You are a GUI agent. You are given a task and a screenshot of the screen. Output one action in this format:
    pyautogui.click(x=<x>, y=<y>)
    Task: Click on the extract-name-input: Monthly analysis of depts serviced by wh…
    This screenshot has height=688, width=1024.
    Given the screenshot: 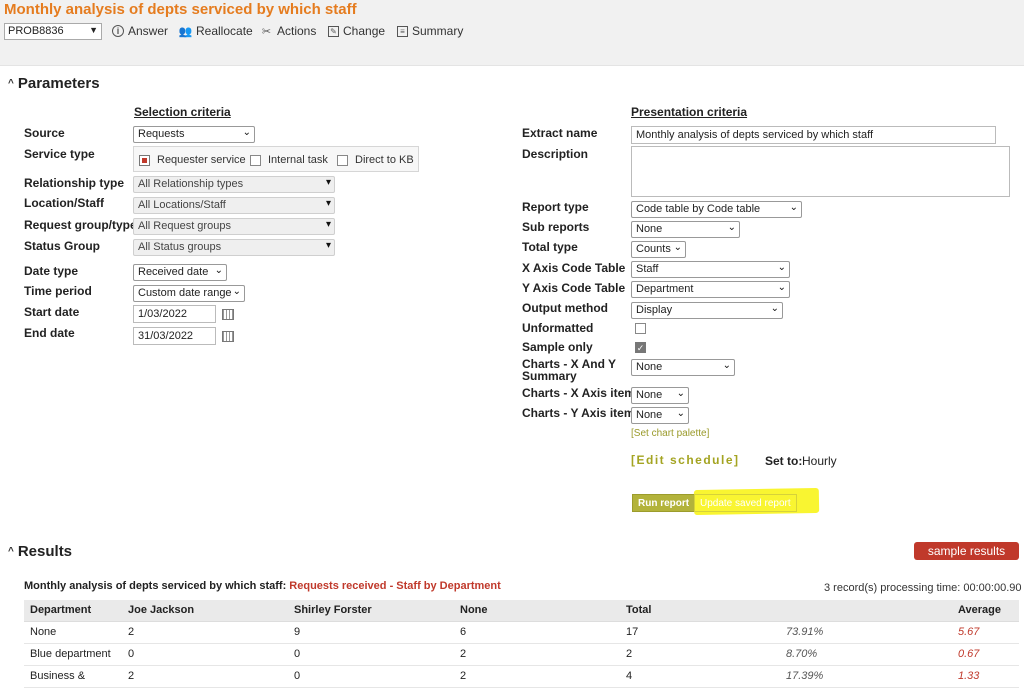 What is the action you would take?
    pyautogui.click(x=813, y=135)
    